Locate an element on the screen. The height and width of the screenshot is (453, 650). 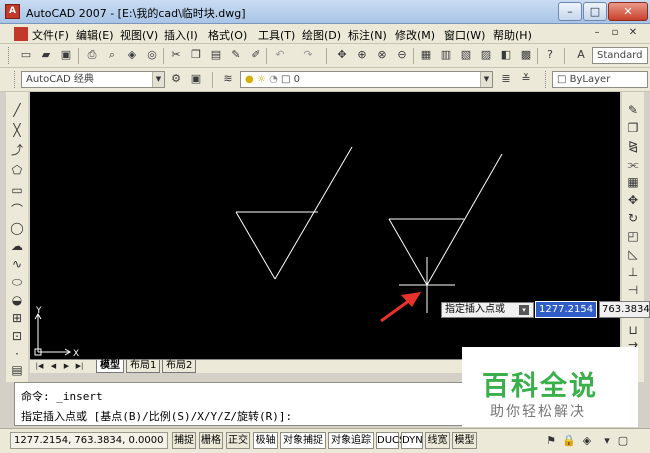
zoom-window-icon: ⊗ is located at coordinates (382, 55).